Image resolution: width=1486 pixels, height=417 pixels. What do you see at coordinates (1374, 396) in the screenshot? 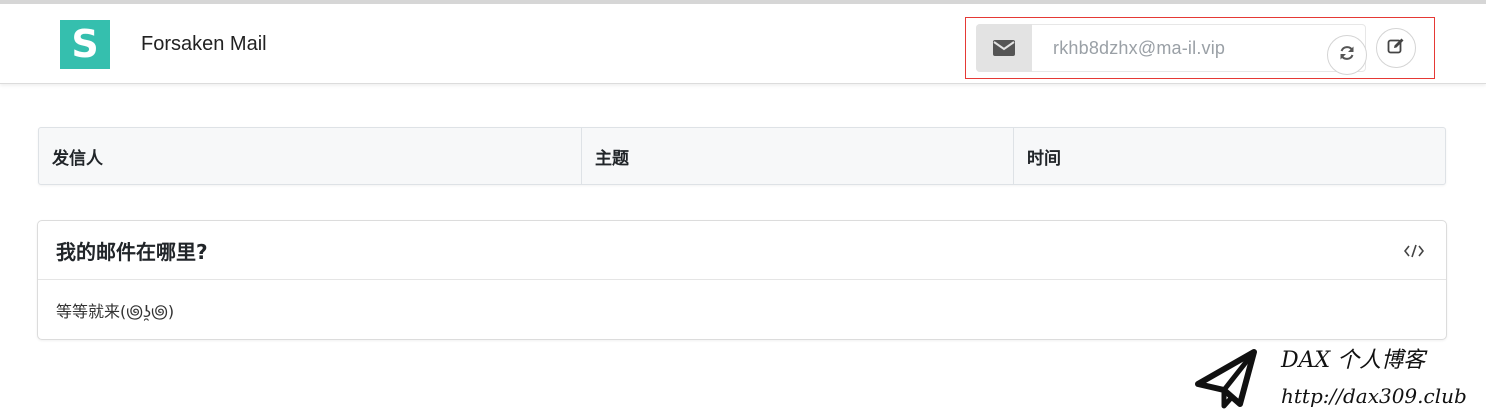
I see `watermark-url: http://dax309.club` at bounding box center [1374, 396].